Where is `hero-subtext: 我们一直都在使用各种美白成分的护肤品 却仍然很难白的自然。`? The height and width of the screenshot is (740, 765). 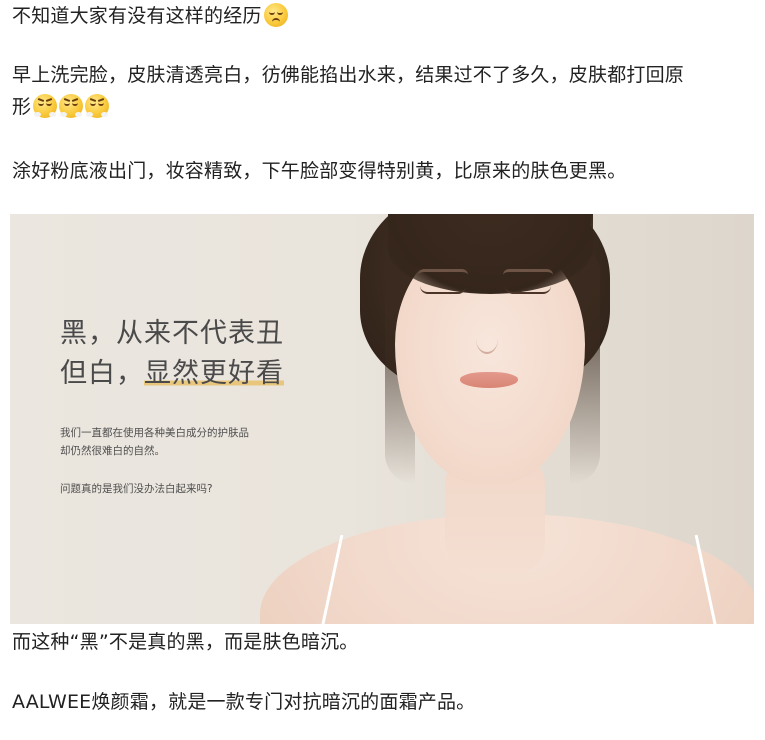
hero-subtext: 我们一直都在使用各种美白成分的护肤品 却仍然很难白的自然。 is located at coordinates (154, 442).